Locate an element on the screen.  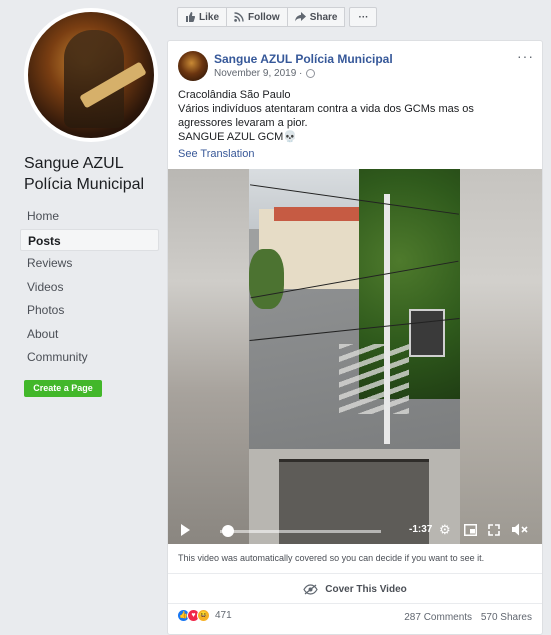
like-page-button: Like is located at coordinates (202, 17).